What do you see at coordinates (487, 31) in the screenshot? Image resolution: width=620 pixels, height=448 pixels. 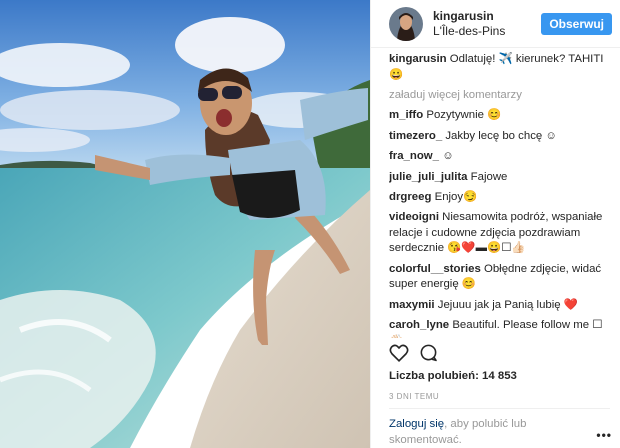 I see `post-location: L'Île-des-Pins` at bounding box center [487, 31].